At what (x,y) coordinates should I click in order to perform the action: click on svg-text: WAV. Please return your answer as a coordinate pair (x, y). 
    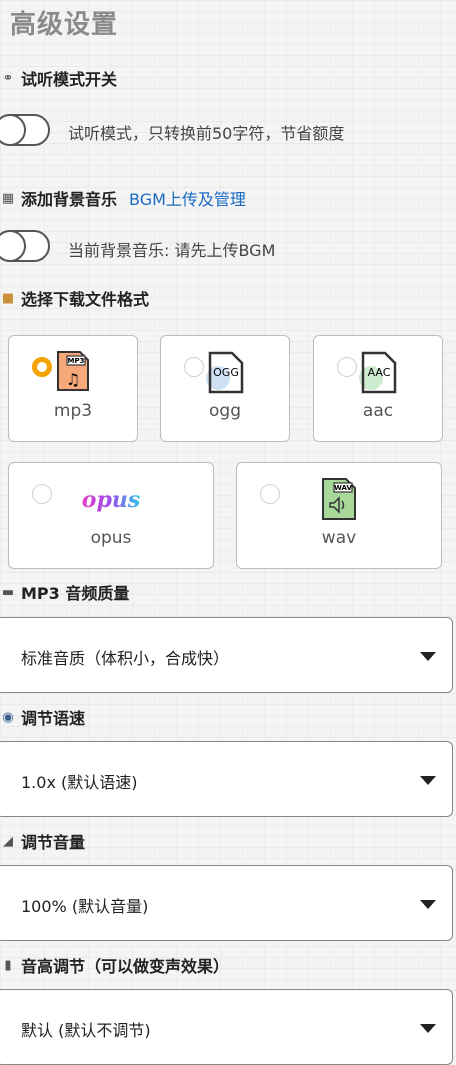
    Looking at the image, I should click on (343, 488).